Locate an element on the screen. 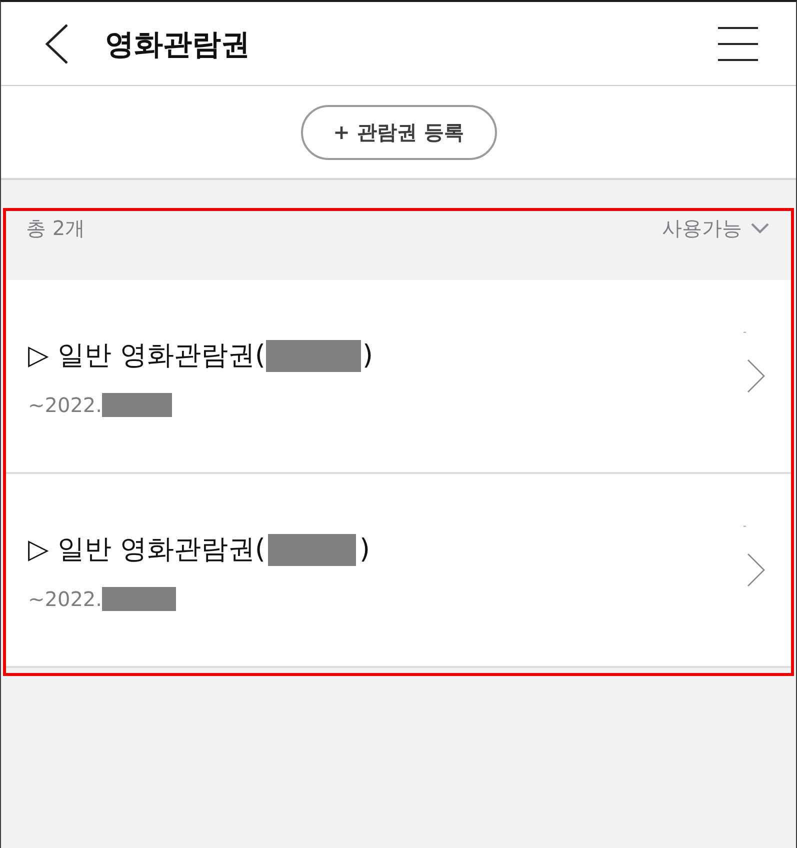 The image size is (797, 848). chevron-left-icon is located at coordinates (57, 44).